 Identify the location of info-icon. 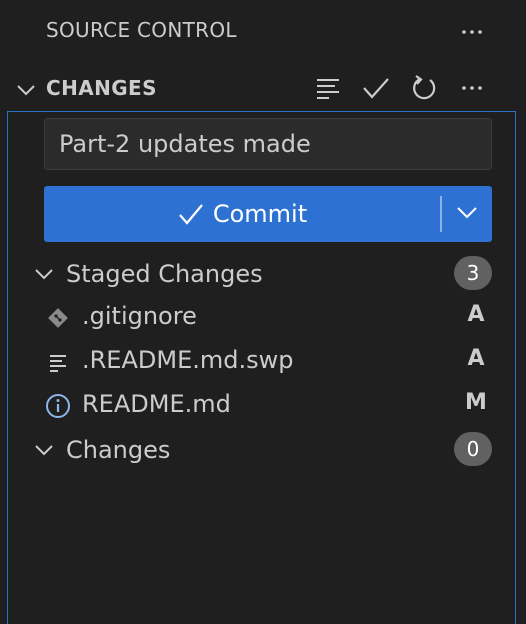
(58, 406).